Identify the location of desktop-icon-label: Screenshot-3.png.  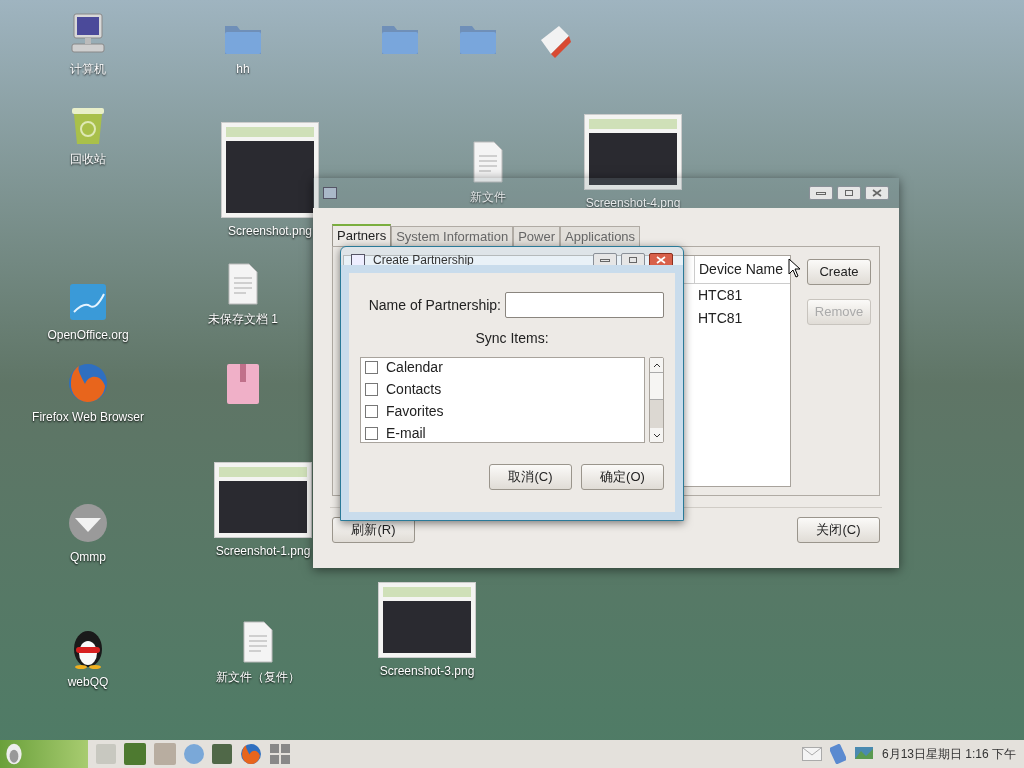
(427, 671).